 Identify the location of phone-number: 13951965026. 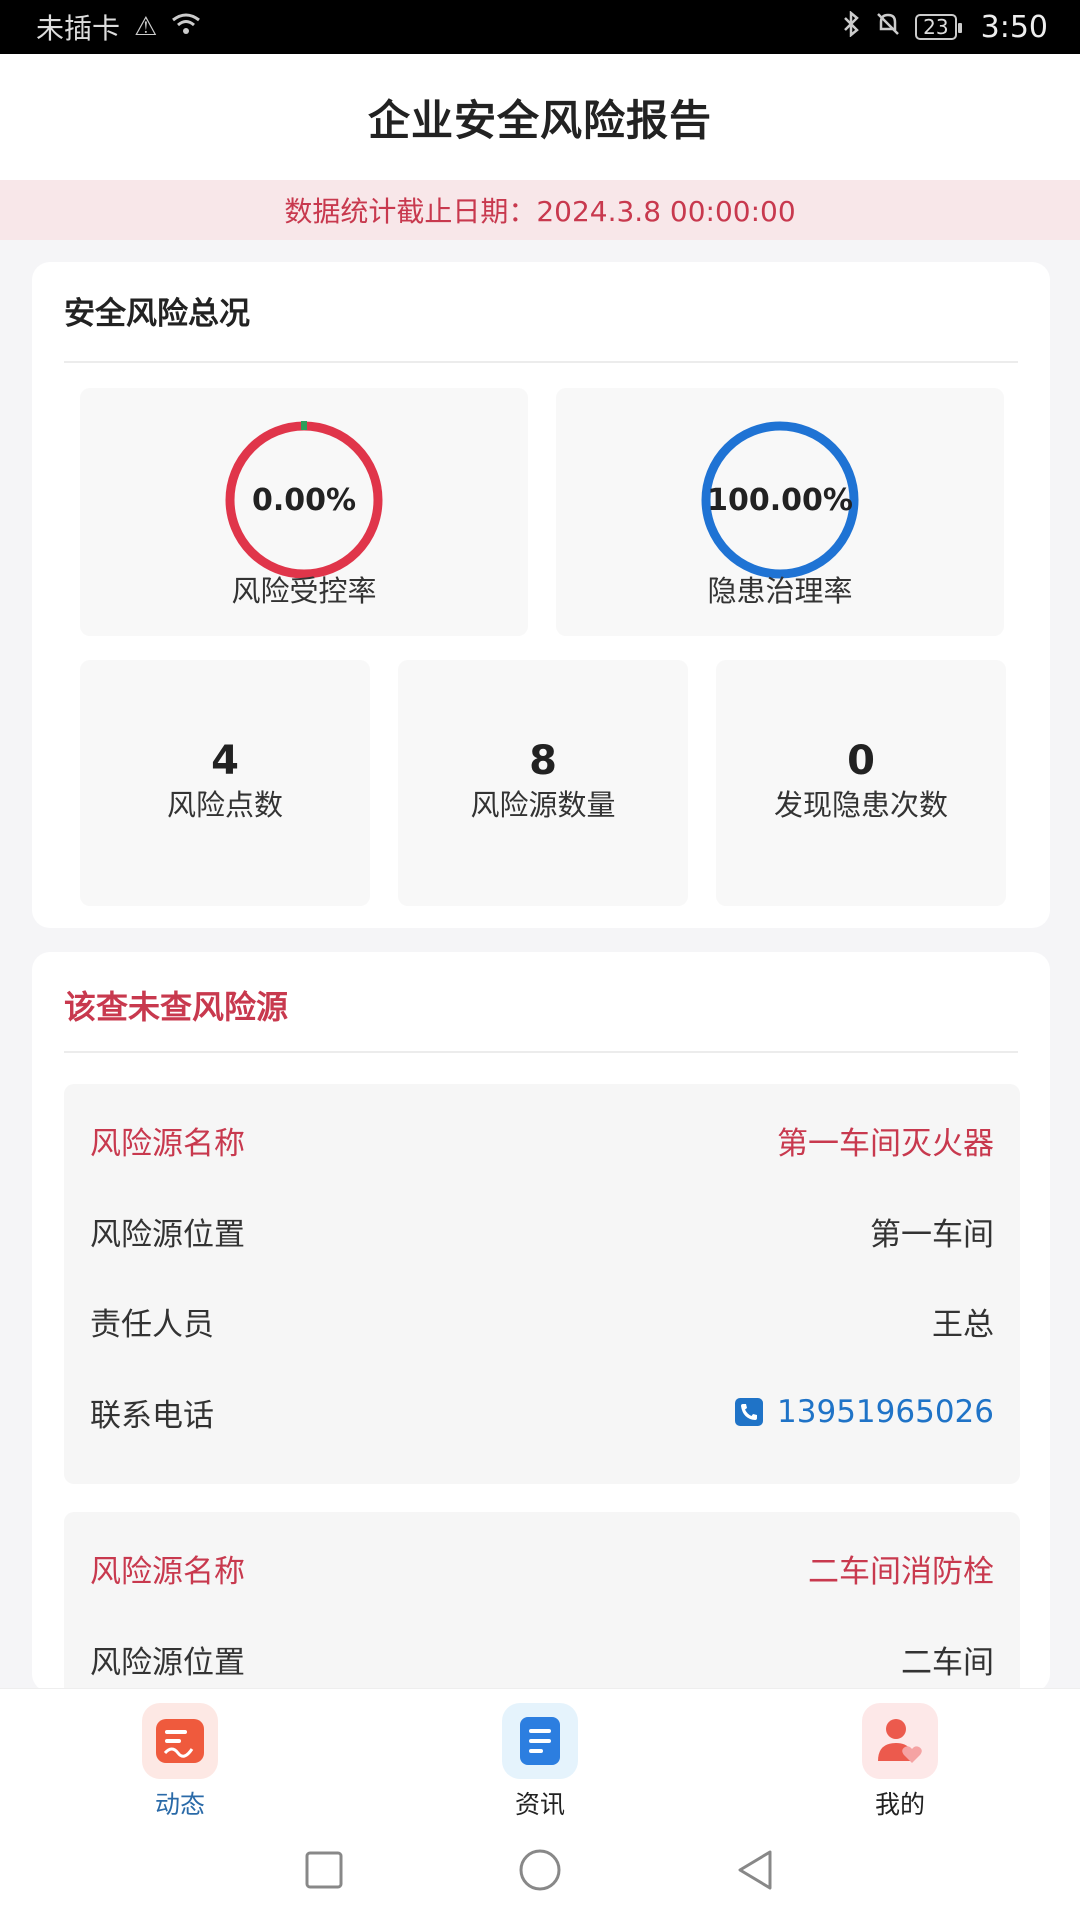
(885, 1412).